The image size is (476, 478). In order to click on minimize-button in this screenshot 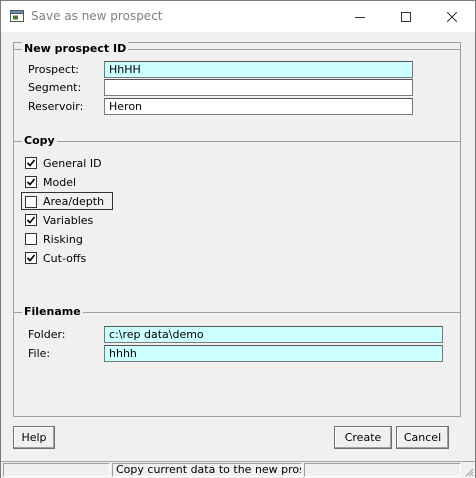, I will do `click(360, 16)`.